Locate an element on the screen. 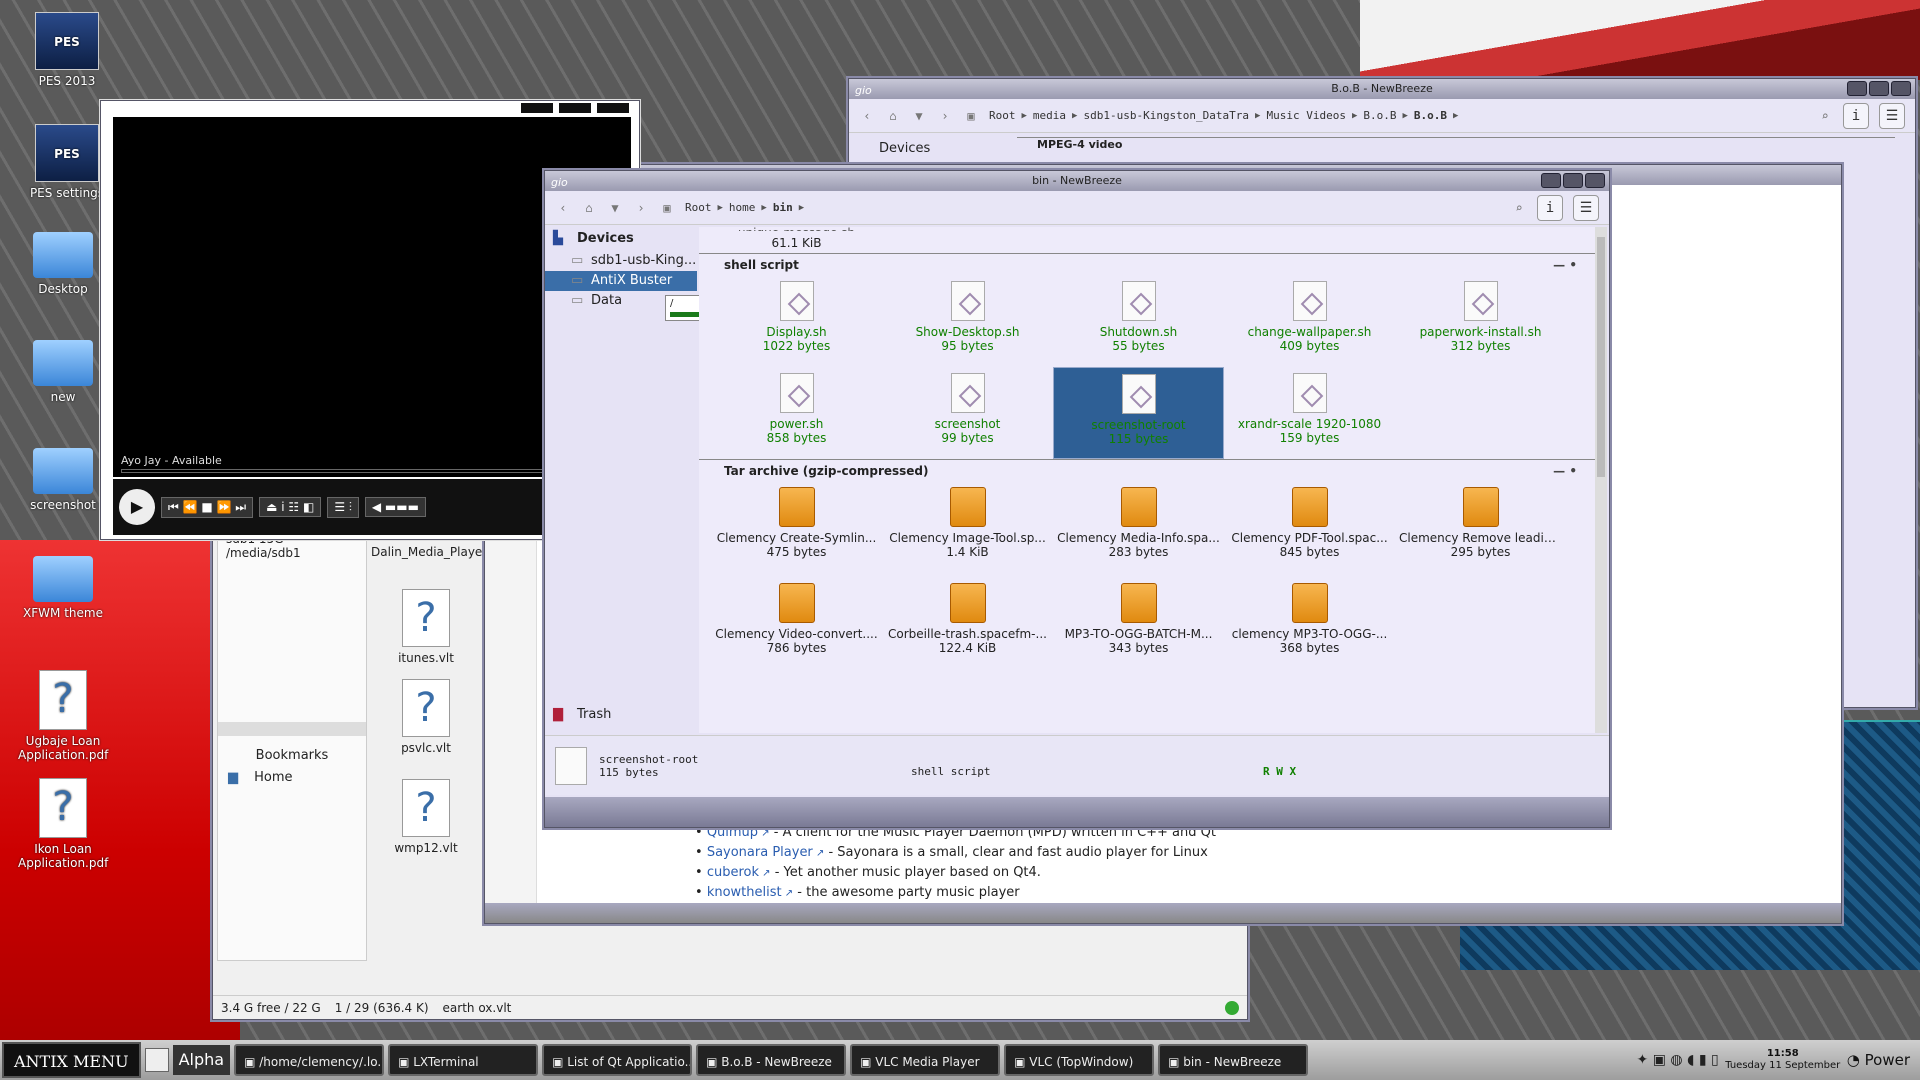 This screenshot has height=1080, width=1920. file-item: Clemency Image-Tool.sp... 1.4 KiB is located at coordinates (967, 529).